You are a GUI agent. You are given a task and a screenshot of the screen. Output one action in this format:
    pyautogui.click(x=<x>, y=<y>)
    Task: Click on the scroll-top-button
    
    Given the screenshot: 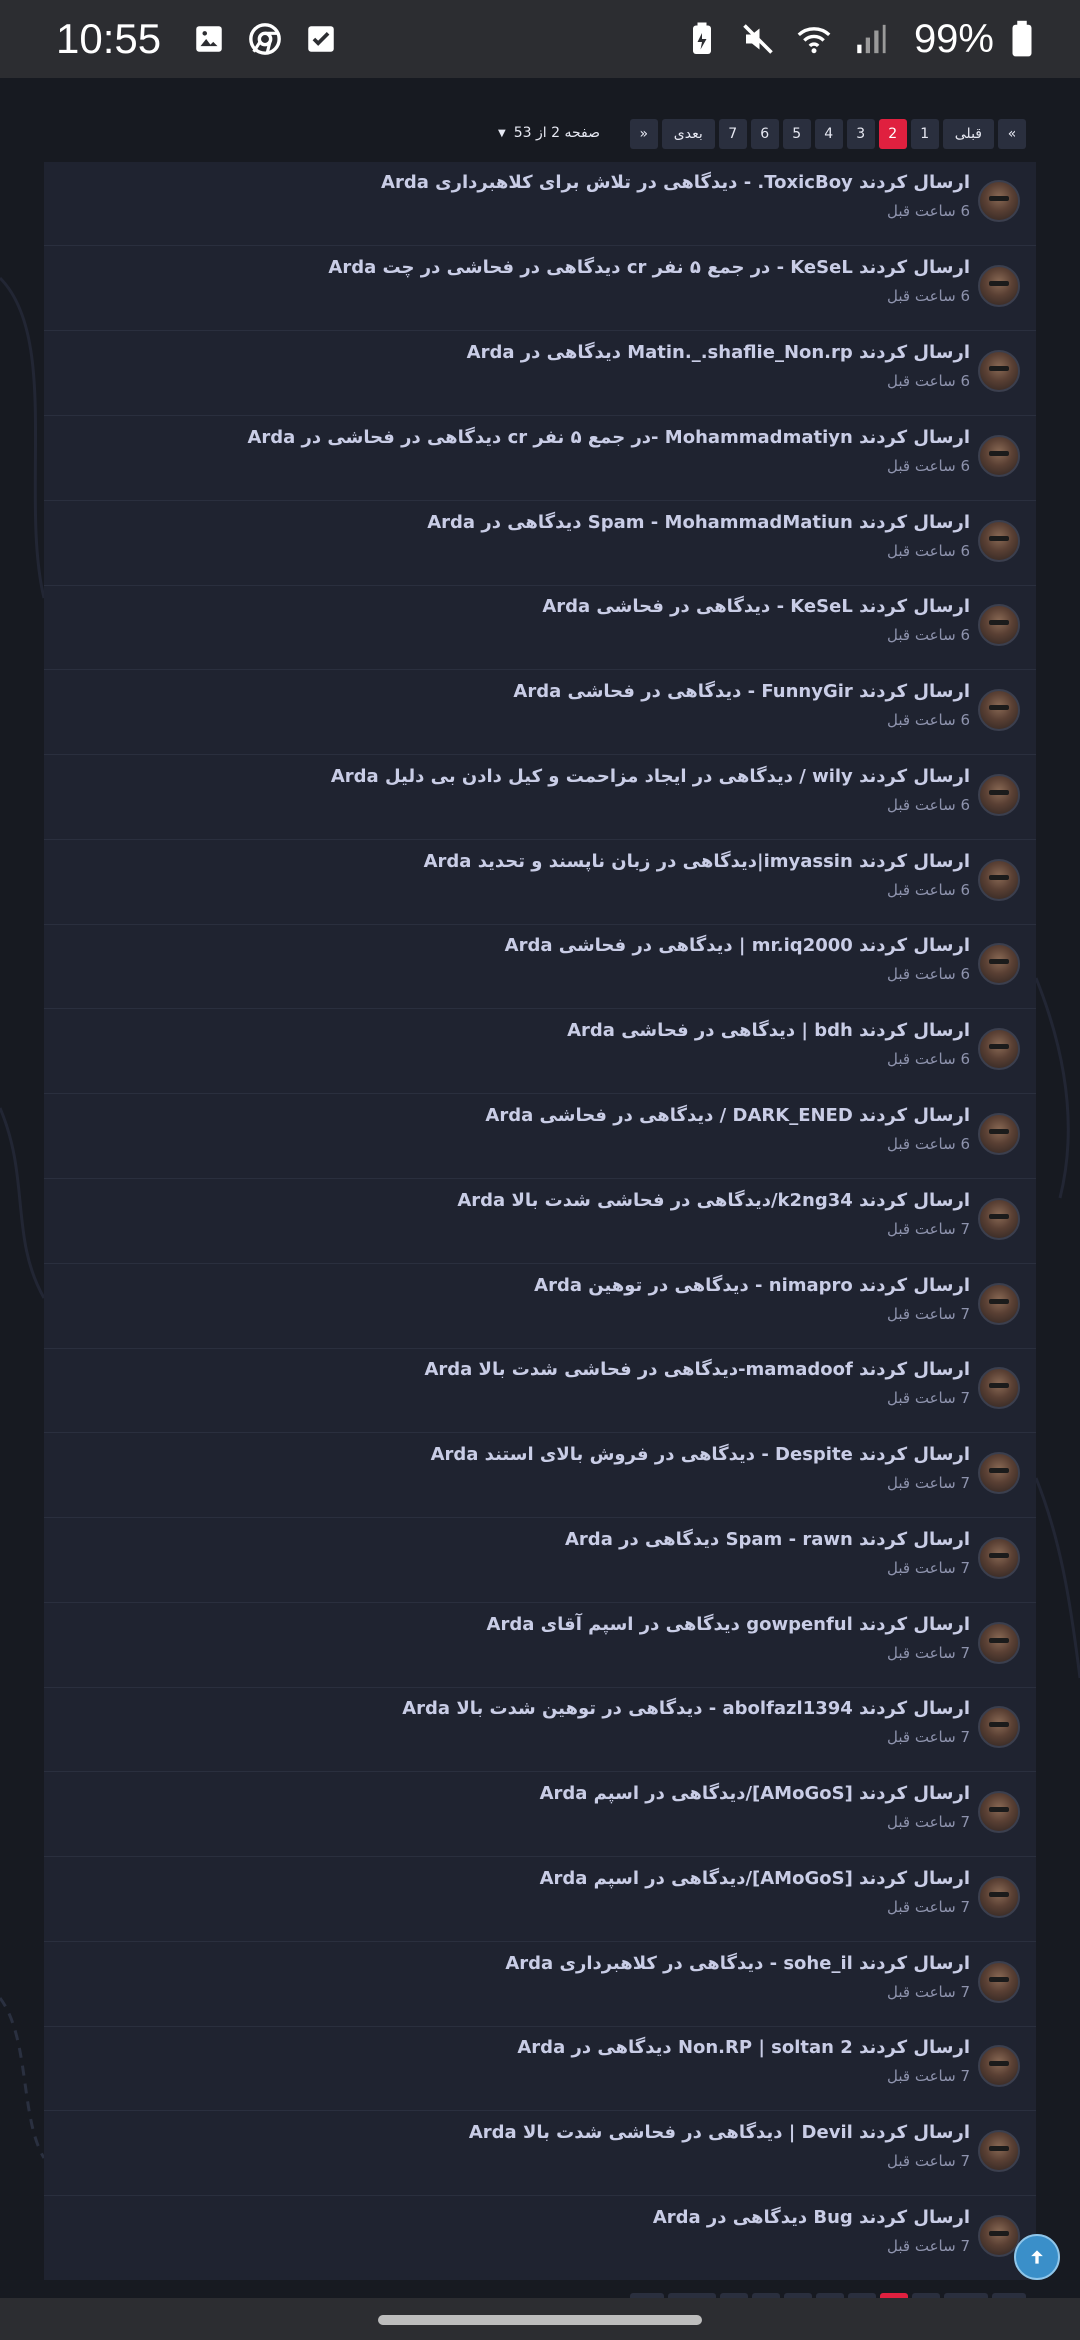 What is the action you would take?
    pyautogui.click(x=1037, y=2257)
    